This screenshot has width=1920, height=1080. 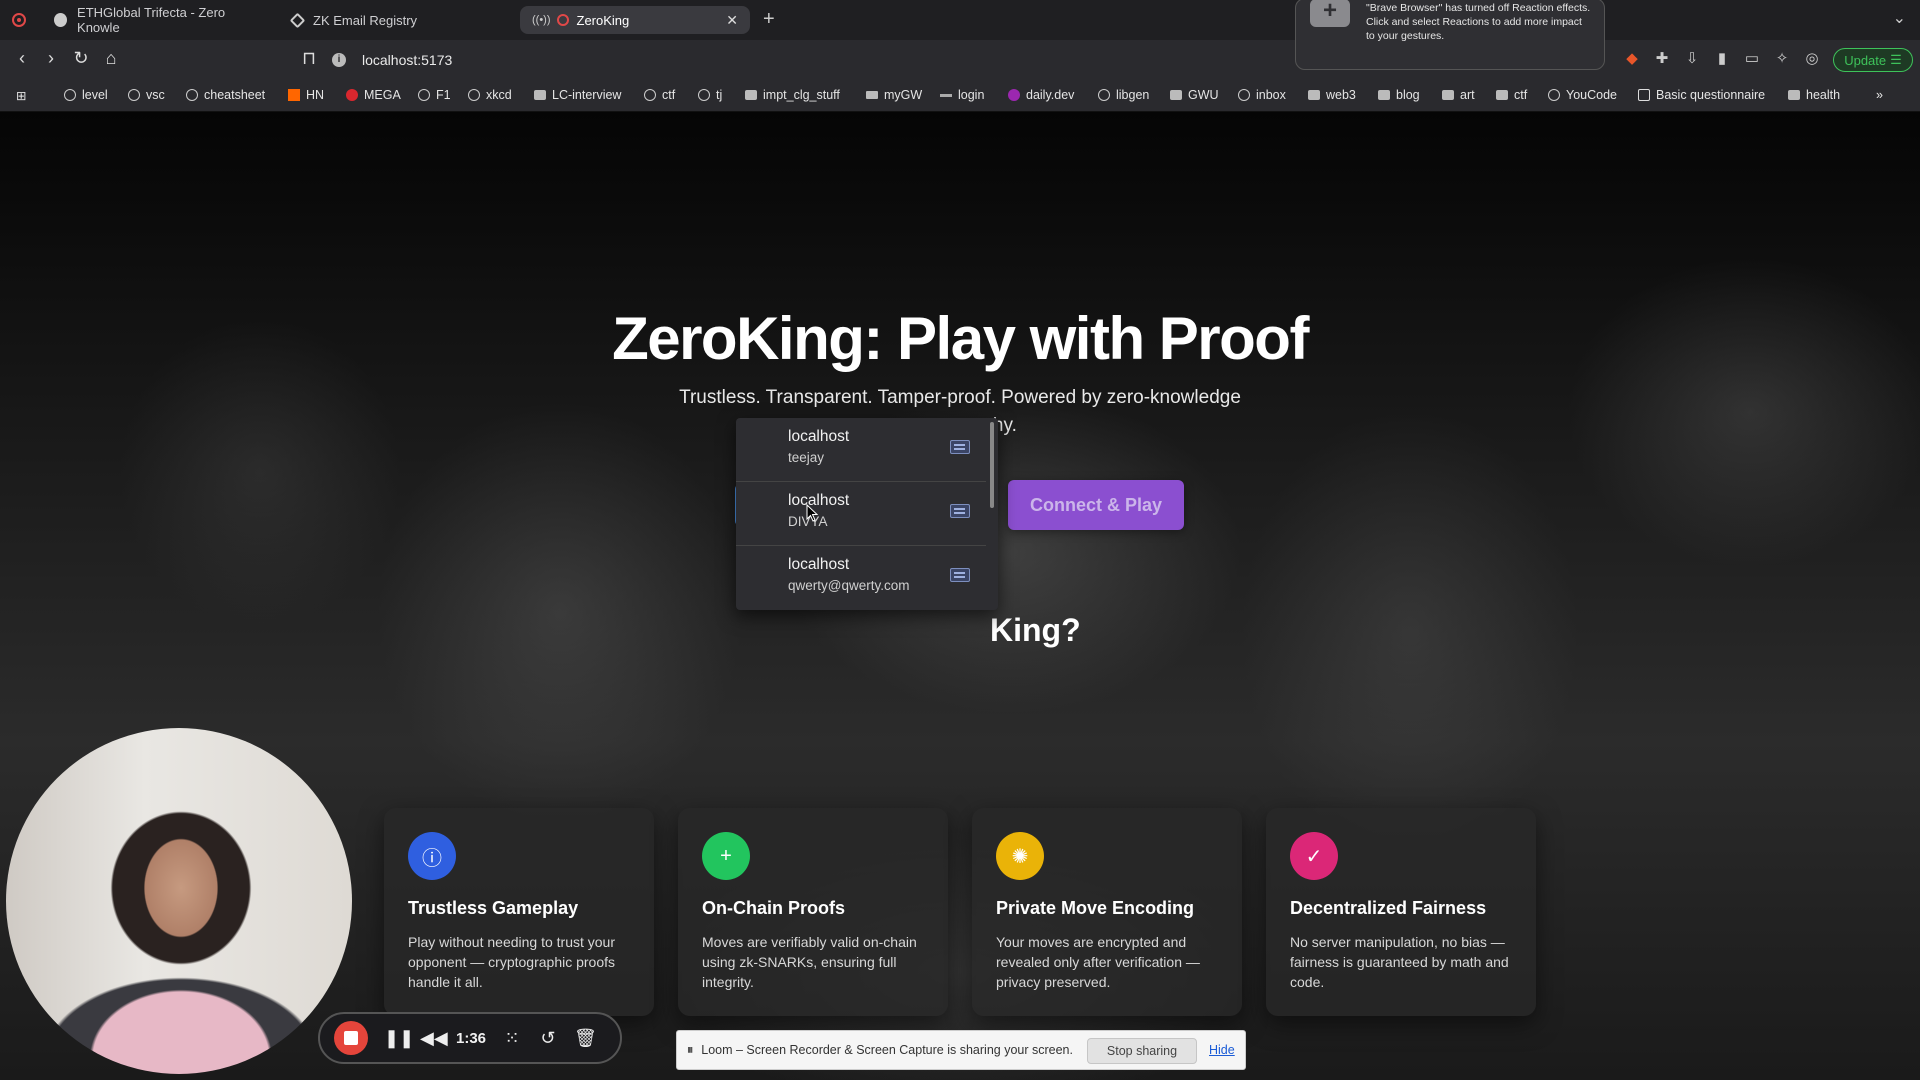 I want to click on bookmark-mega: MEGA, so click(x=373, y=95).